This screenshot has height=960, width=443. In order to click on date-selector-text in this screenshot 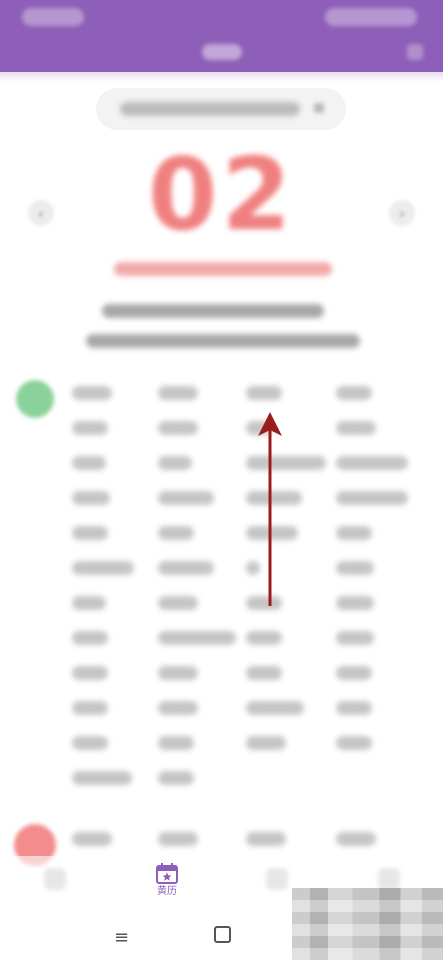, I will do `click(210, 109)`.